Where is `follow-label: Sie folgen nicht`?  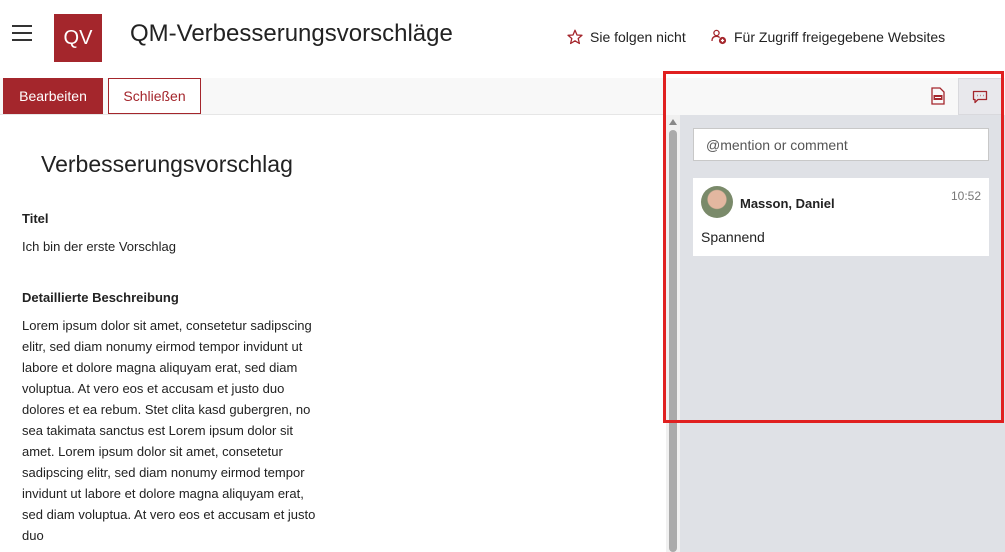 follow-label: Sie folgen nicht is located at coordinates (638, 37).